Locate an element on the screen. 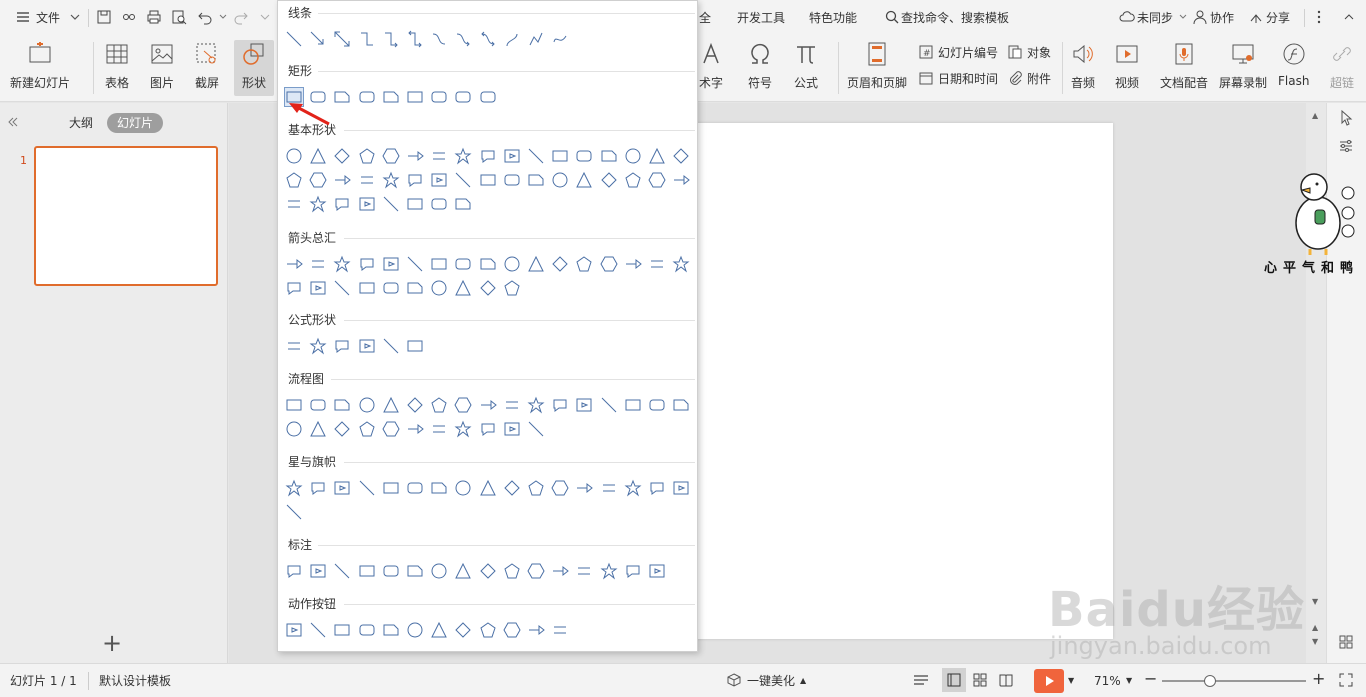 This screenshot has width=1366, height=697. header-footer-button: 页眉和页脚 is located at coordinates (877, 68).